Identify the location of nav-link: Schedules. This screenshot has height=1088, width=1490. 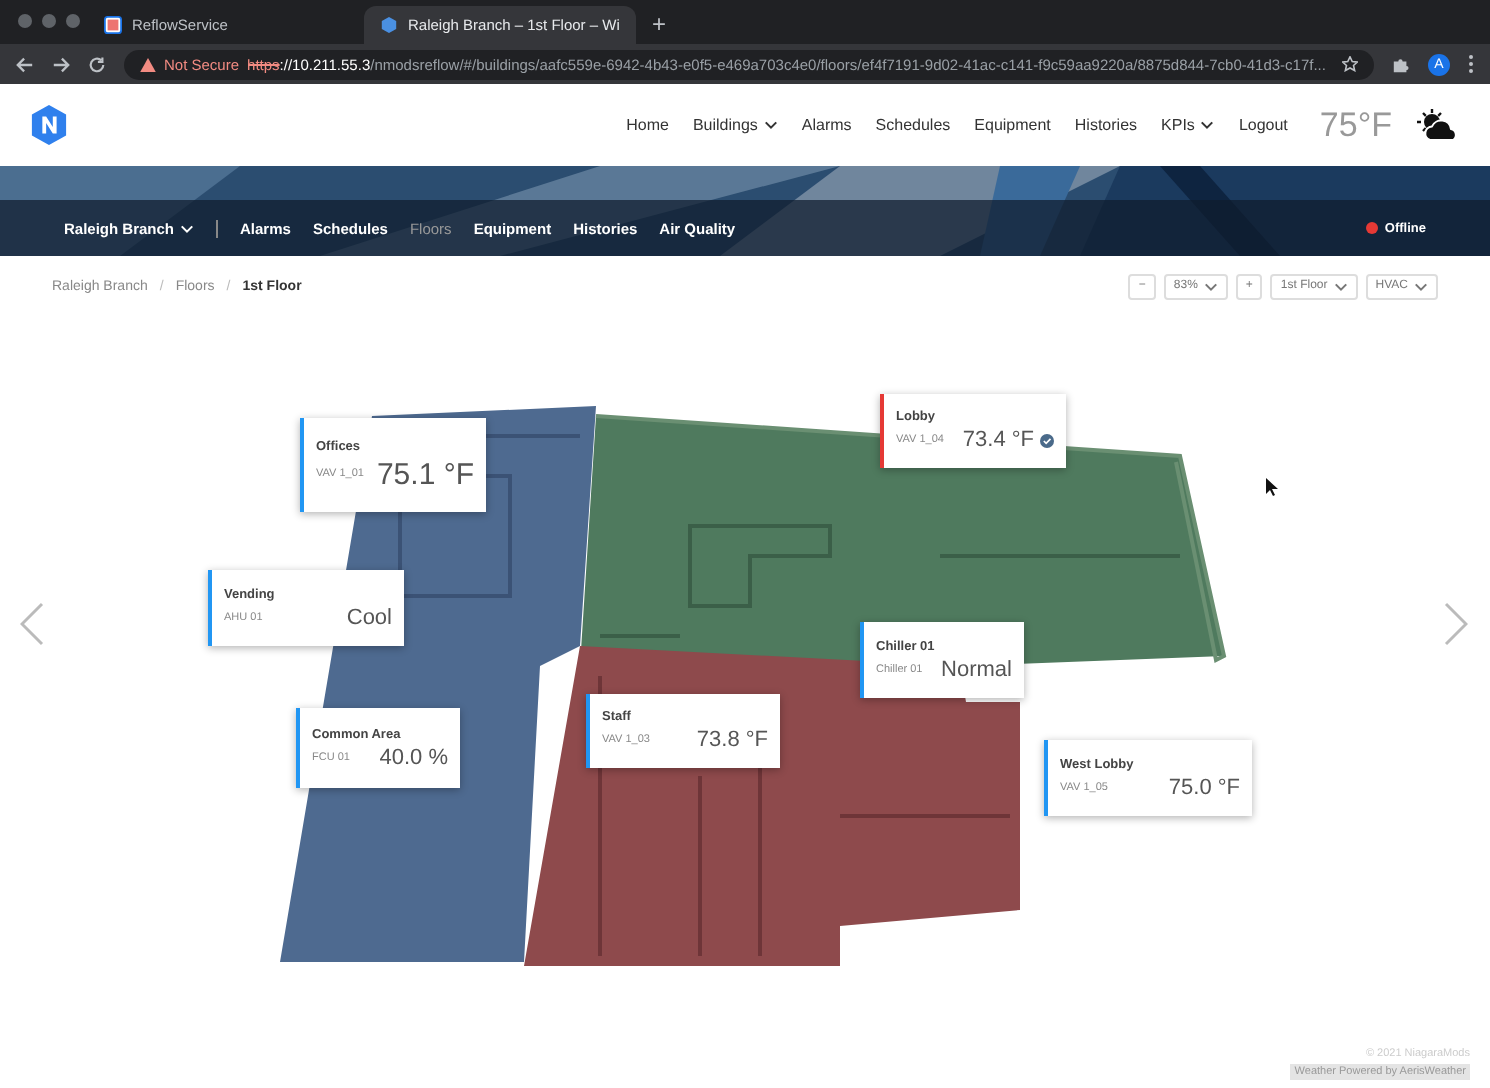
(913, 125).